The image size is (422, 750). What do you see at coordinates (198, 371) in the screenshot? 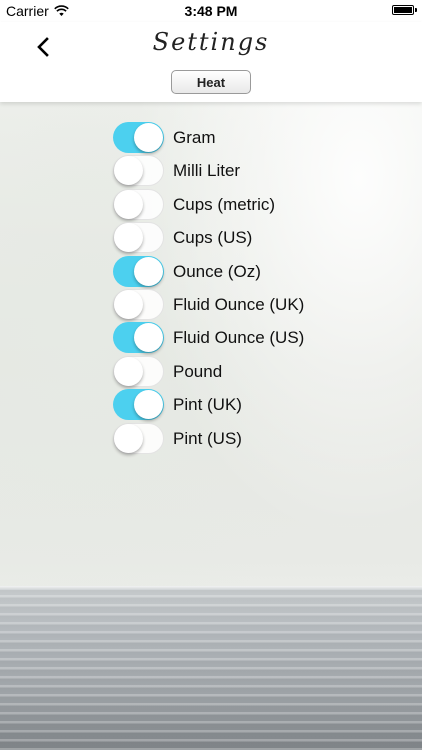
I see `option-label: Pound` at bounding box center [198, 371].